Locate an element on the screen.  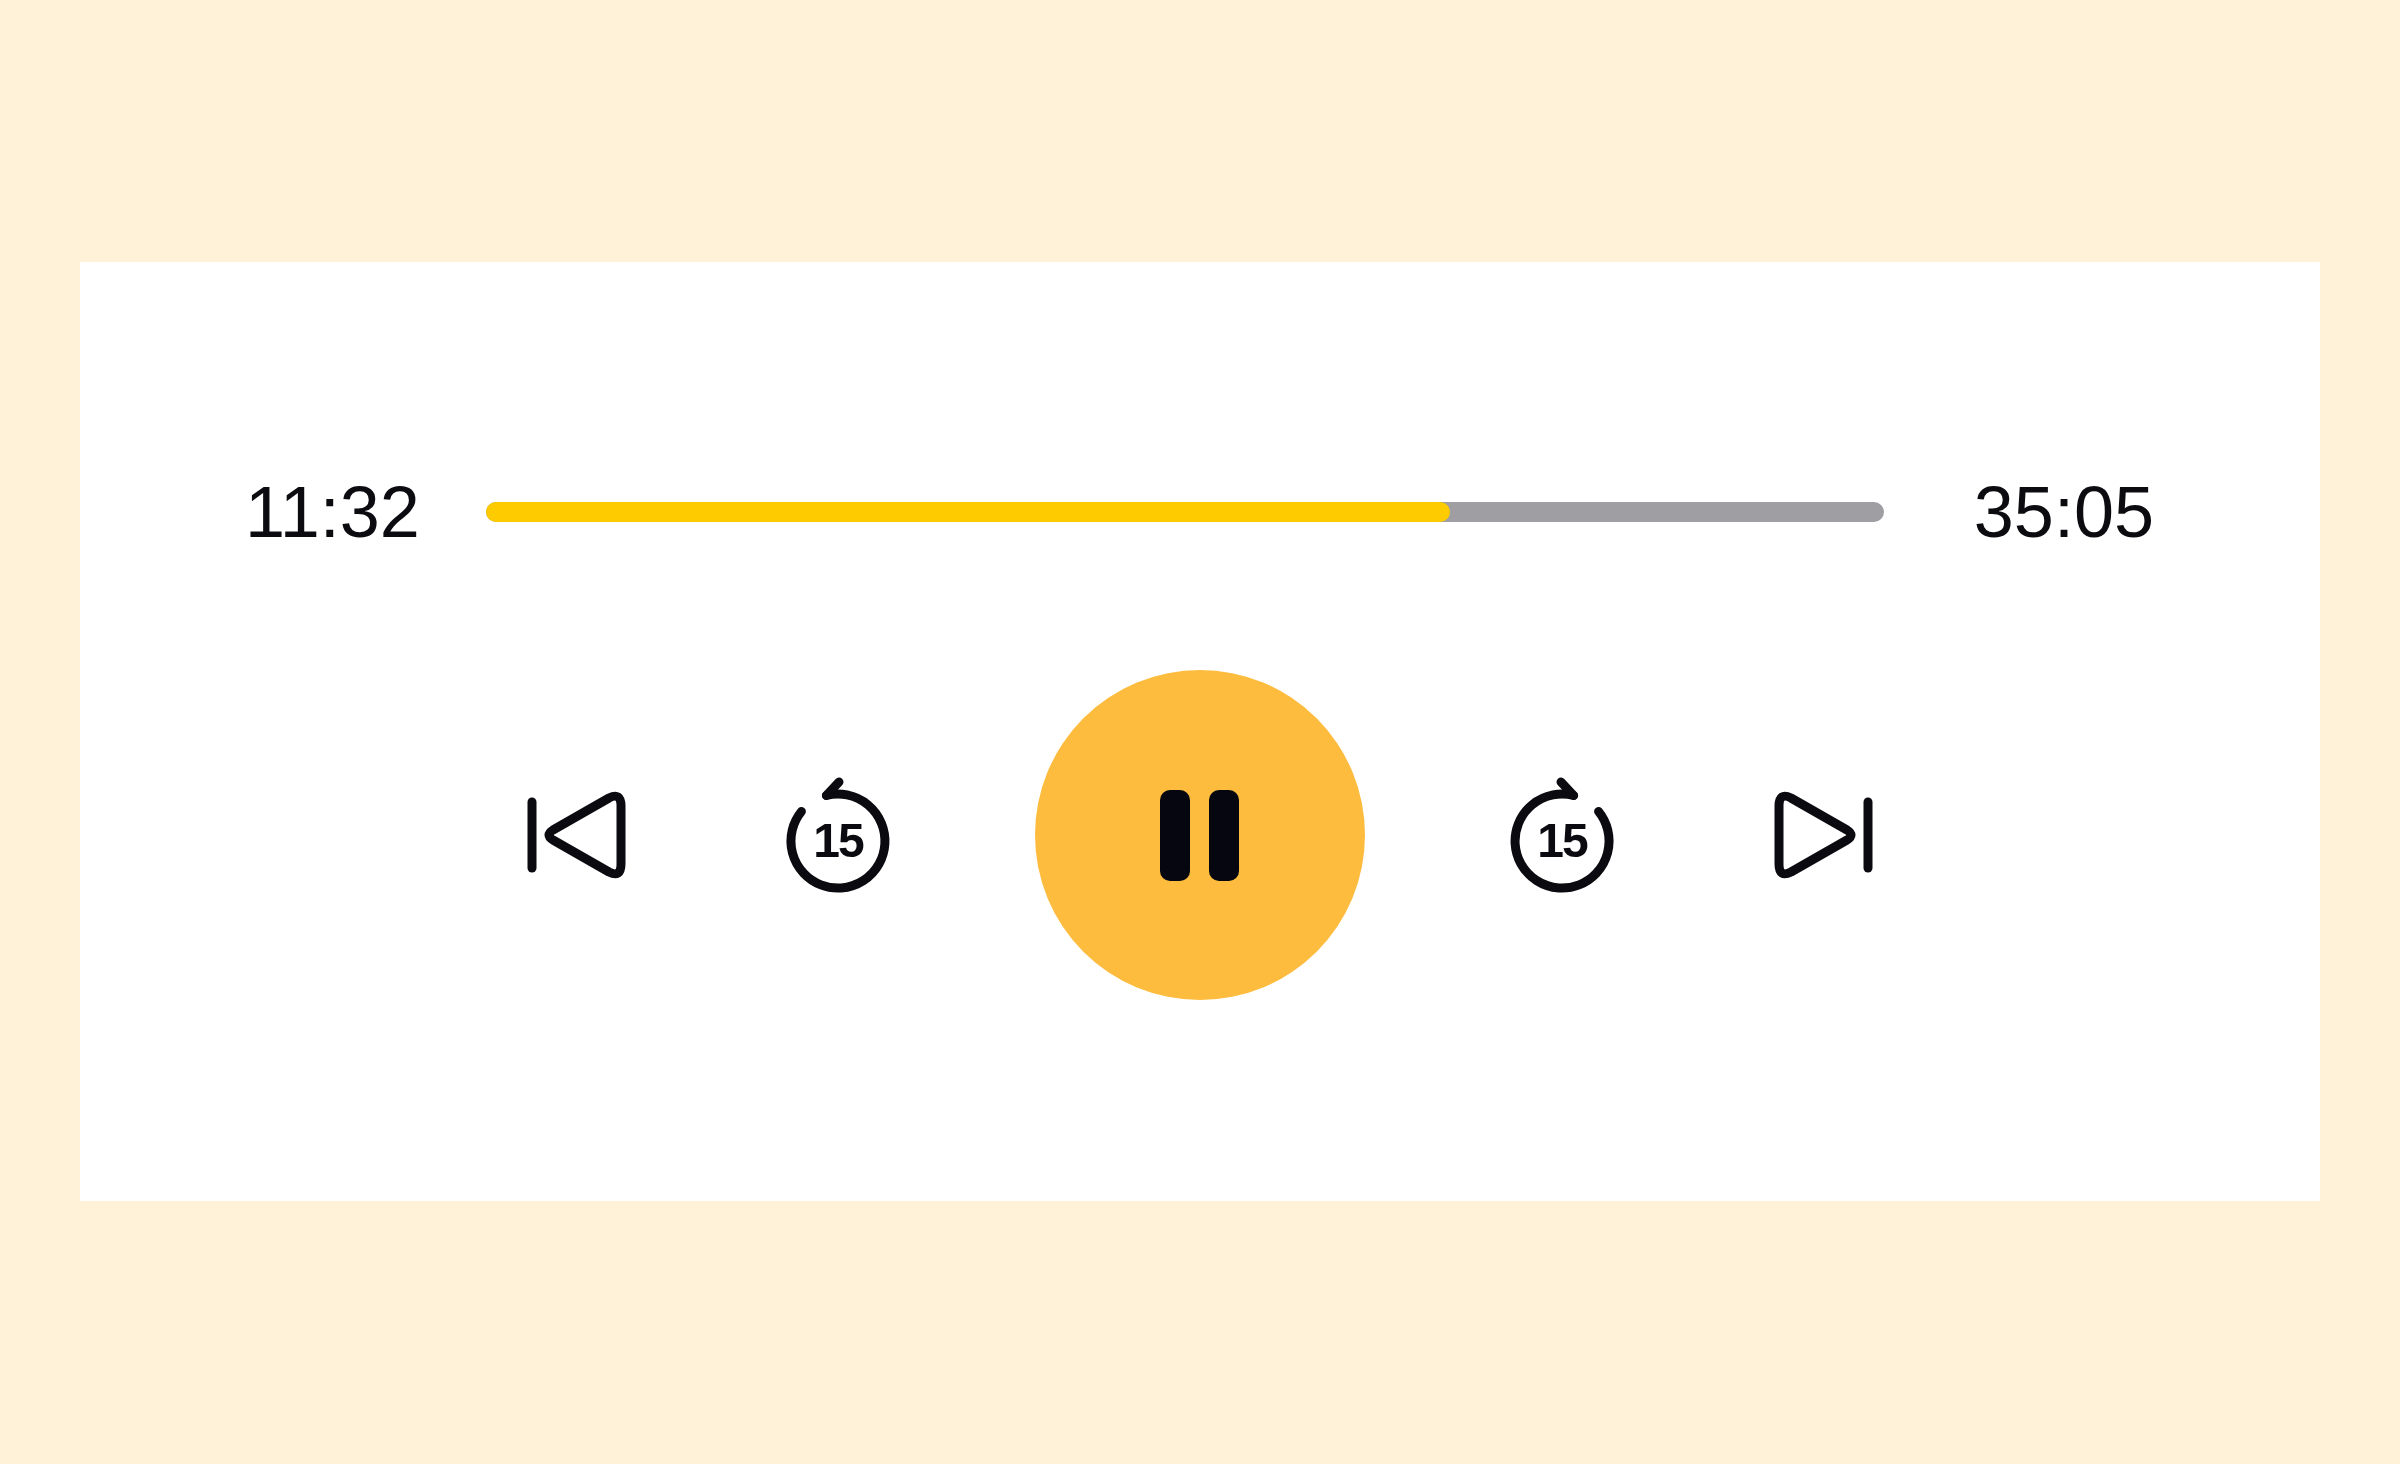
forward-button: 15 is located at coordinates (1562, 835).